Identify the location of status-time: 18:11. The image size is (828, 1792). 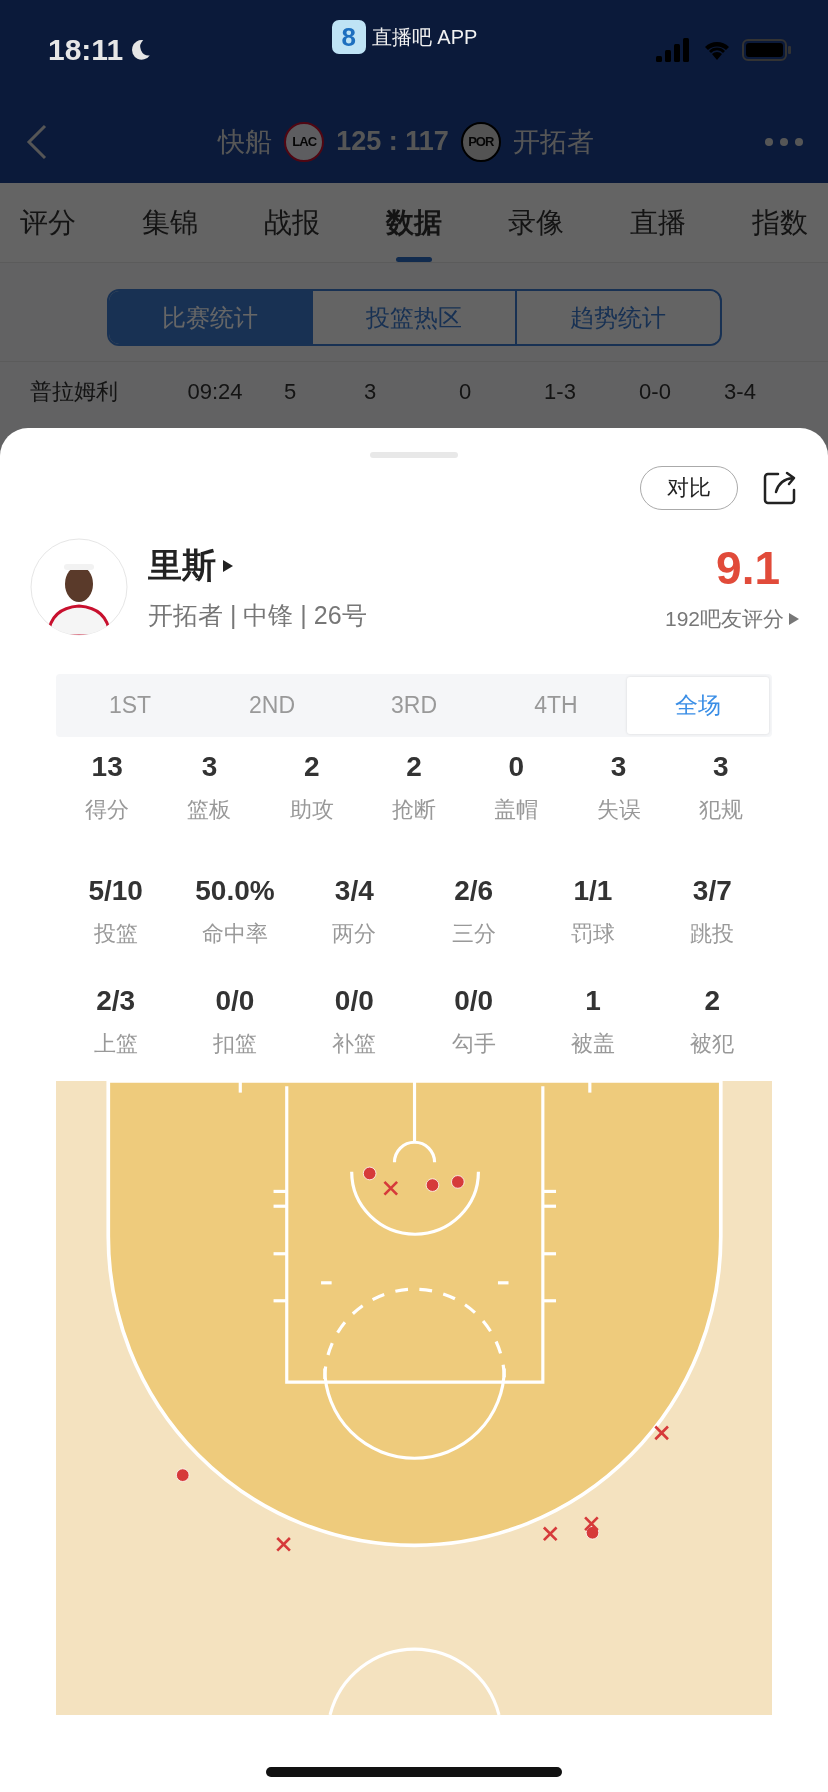
(86, 50).